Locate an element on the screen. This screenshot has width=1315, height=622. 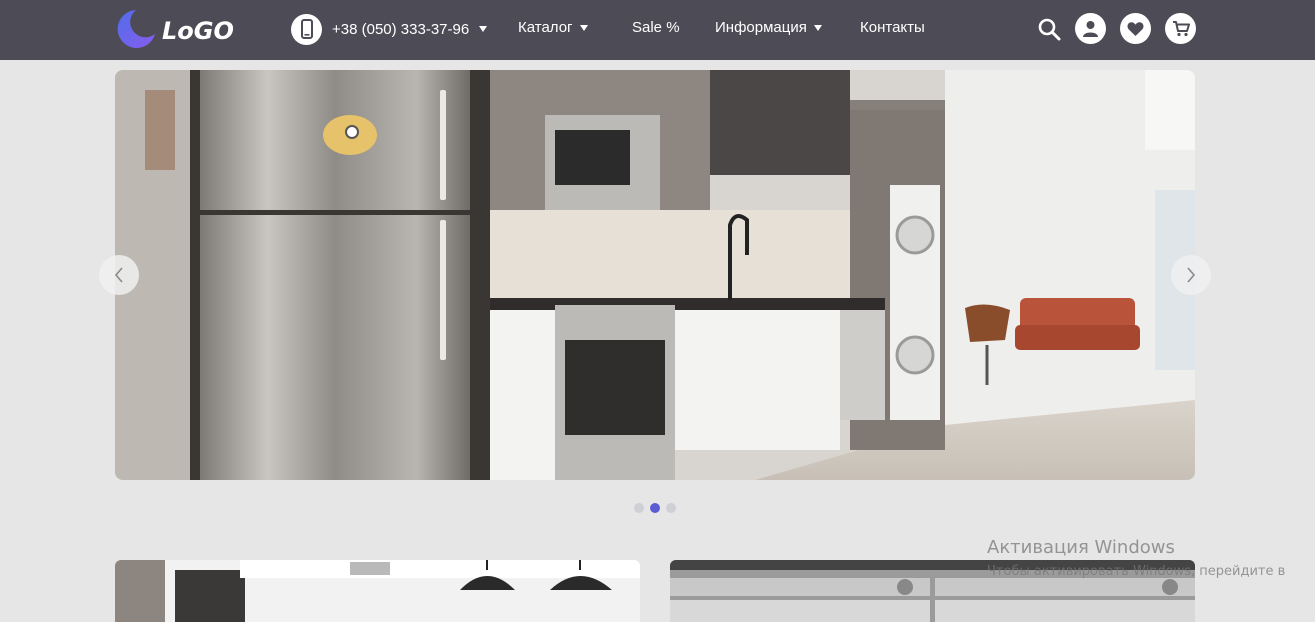
nav-sale: Sale % is located at coordinates (656, 27).